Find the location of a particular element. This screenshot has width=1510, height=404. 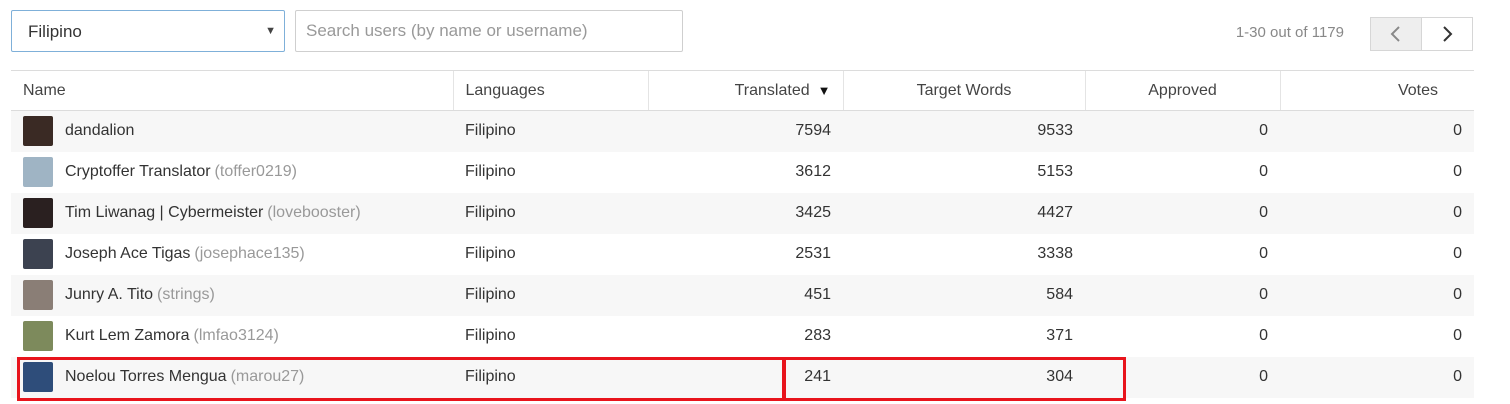

cell-name: Cryptoffer Translator (toffer0219) is located at coordinates (232, 172).